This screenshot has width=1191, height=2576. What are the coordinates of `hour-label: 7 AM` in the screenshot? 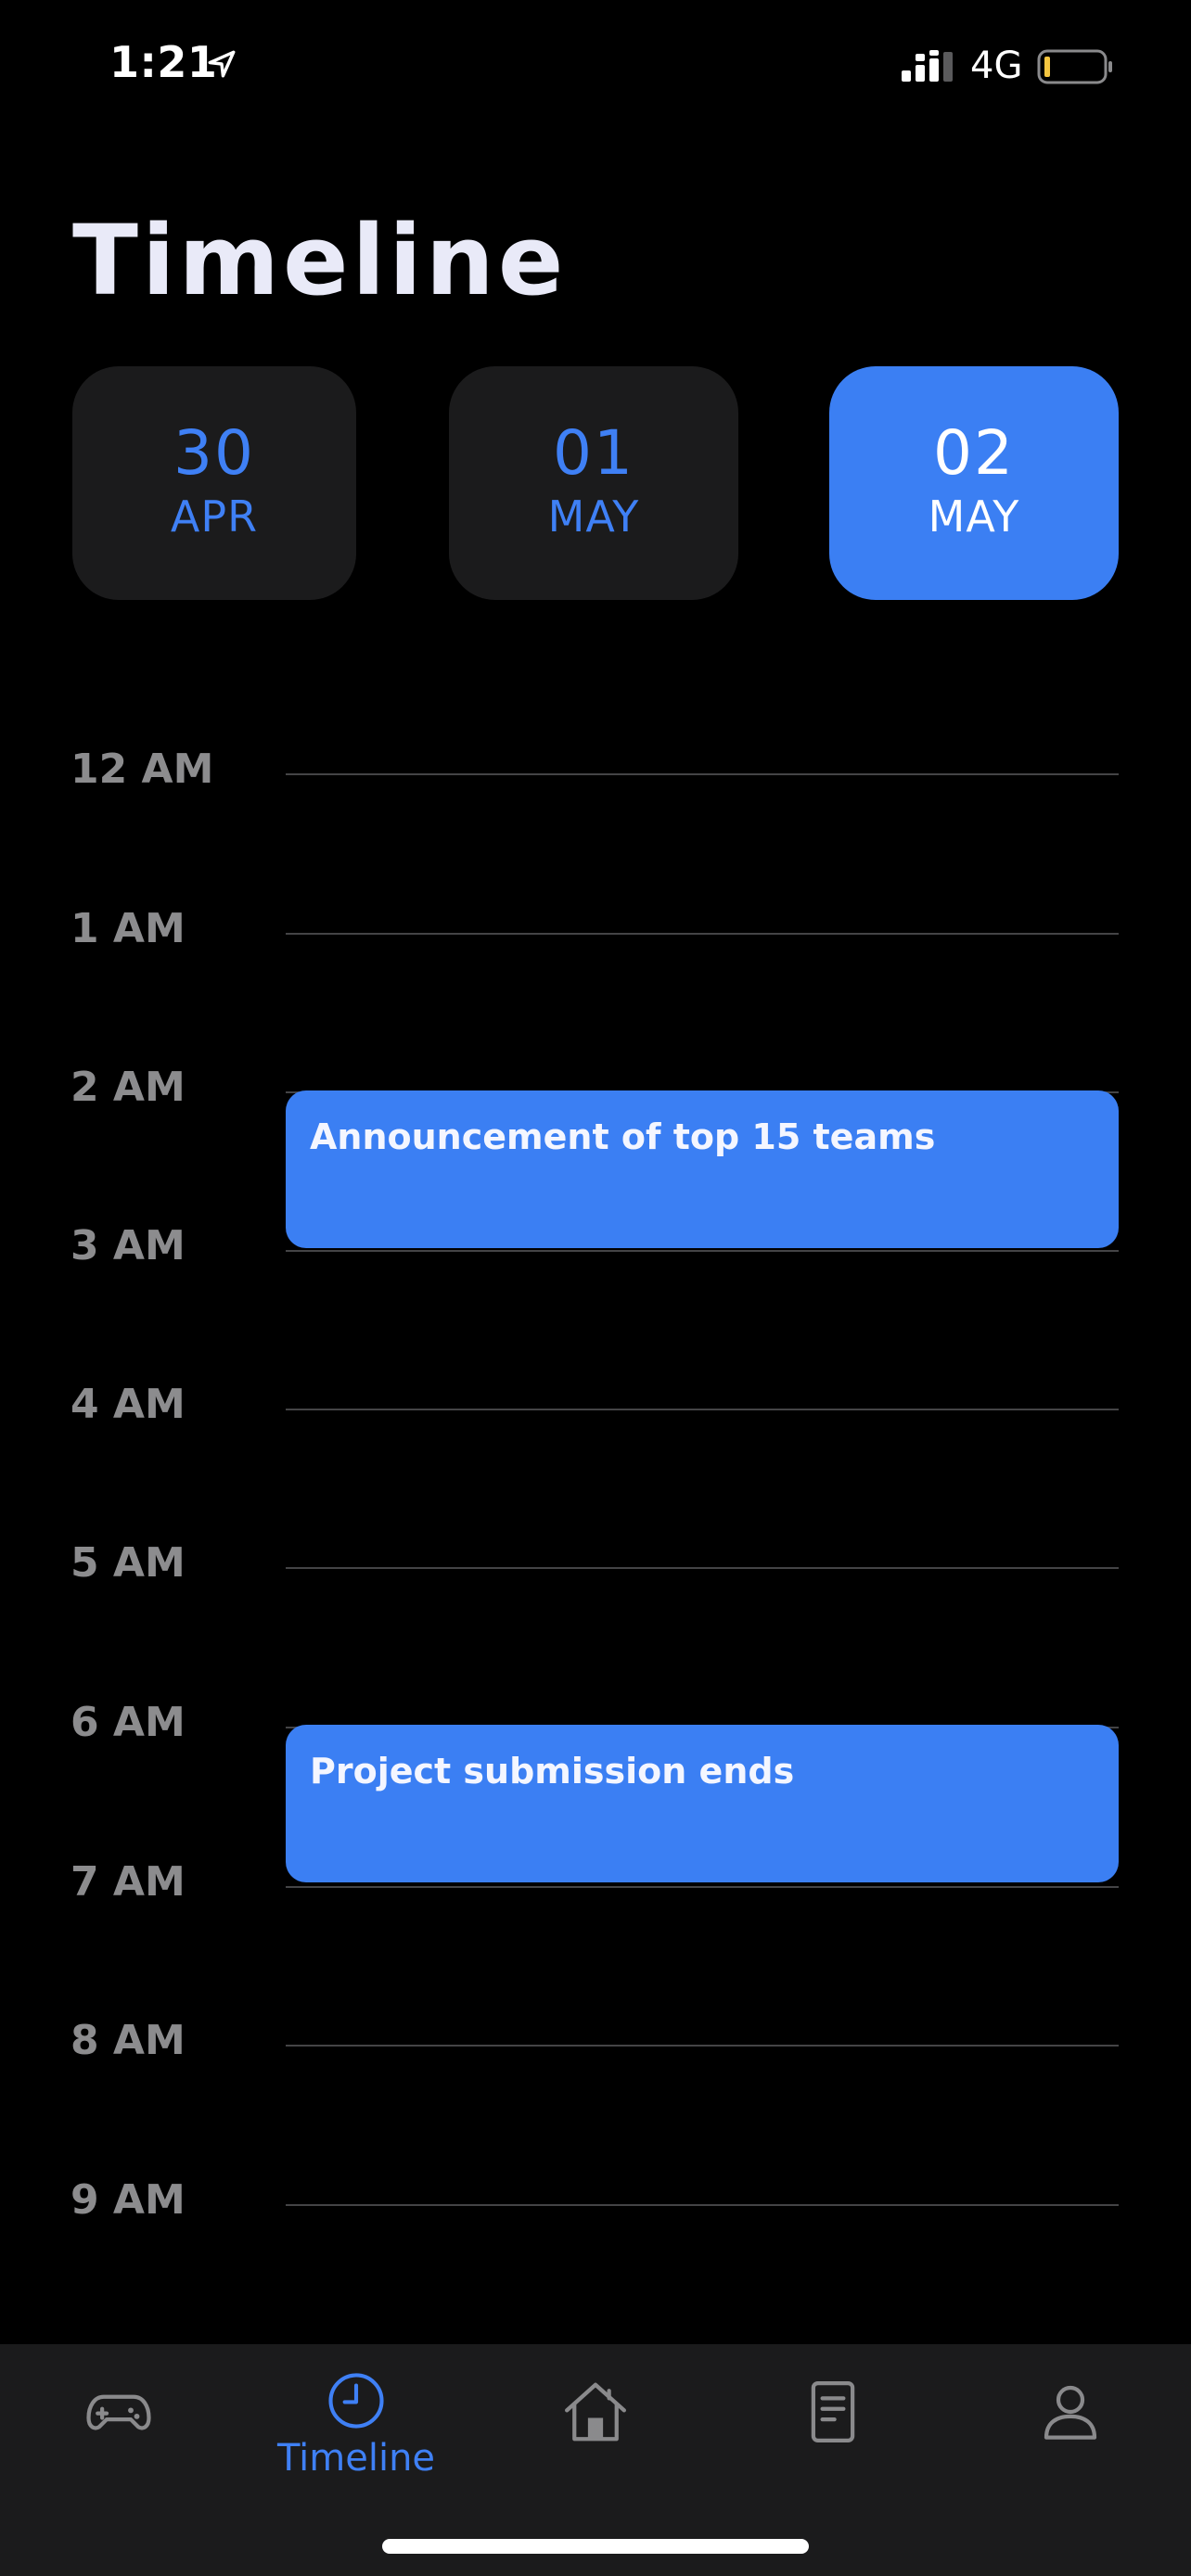 It's located at (128, 1882).